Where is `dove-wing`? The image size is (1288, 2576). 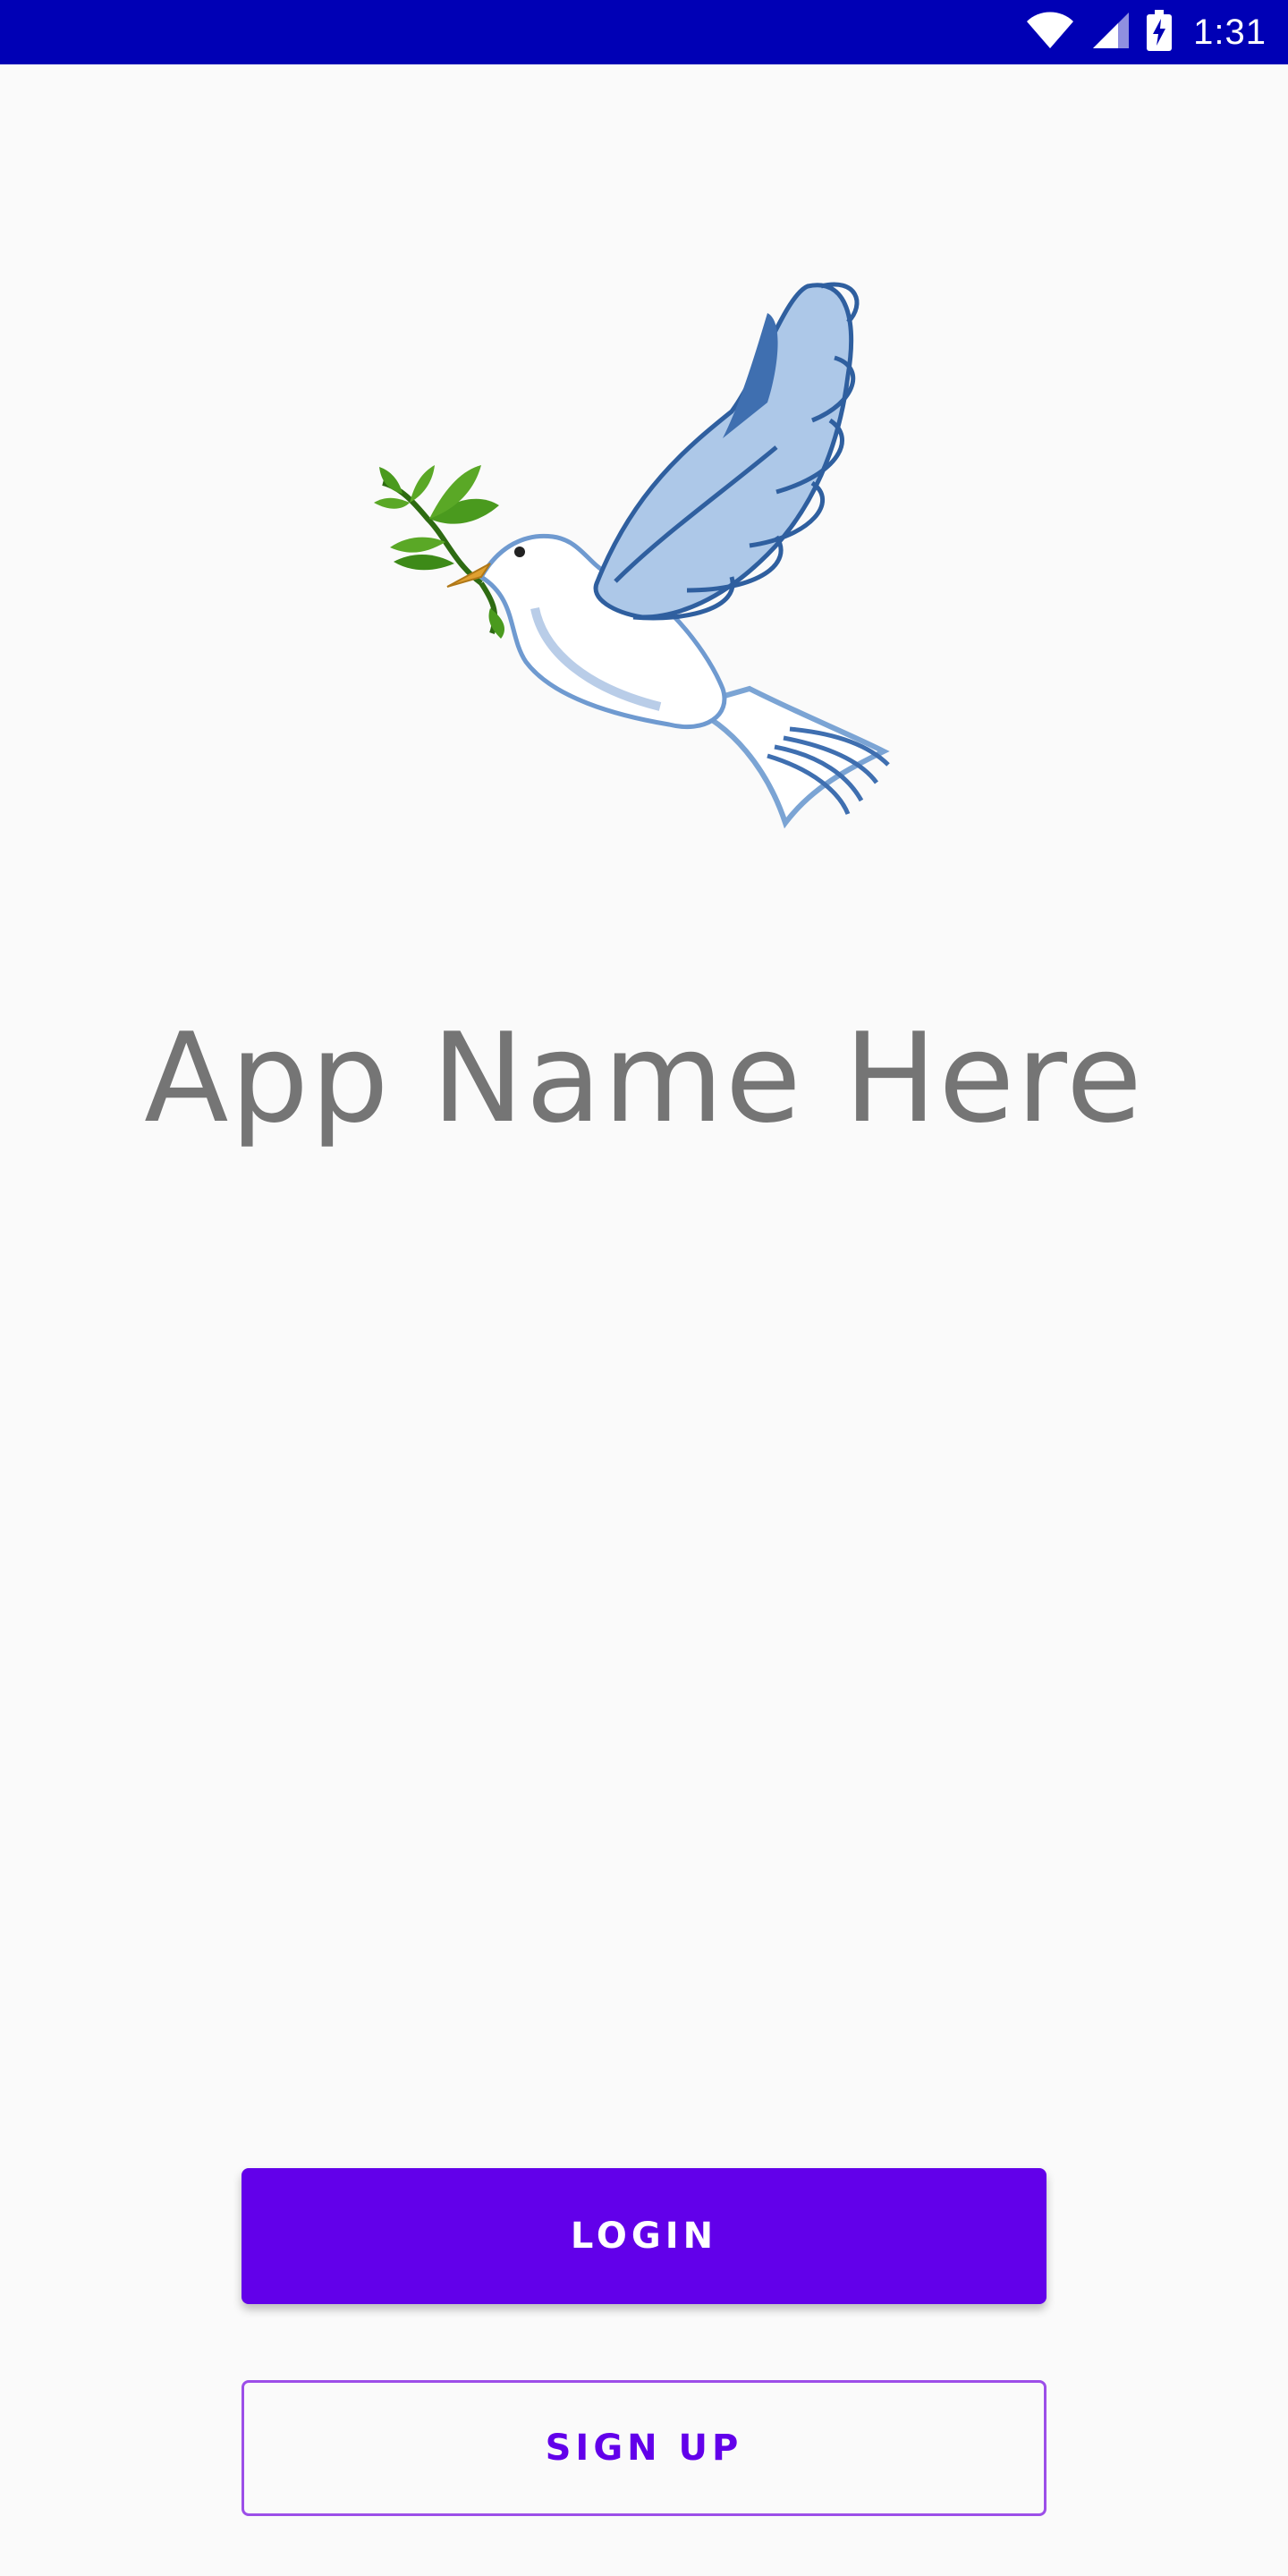
dove-wing is located at coordinates (726, 451).